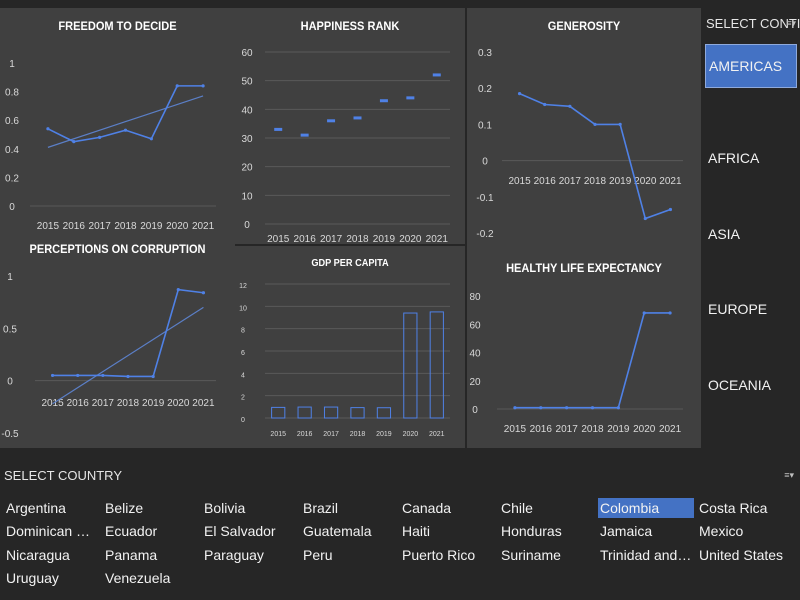 Image resolution: width=800 pixels, height=600 pixels. I want to click on country-item: Brazil, so click(349, 508).